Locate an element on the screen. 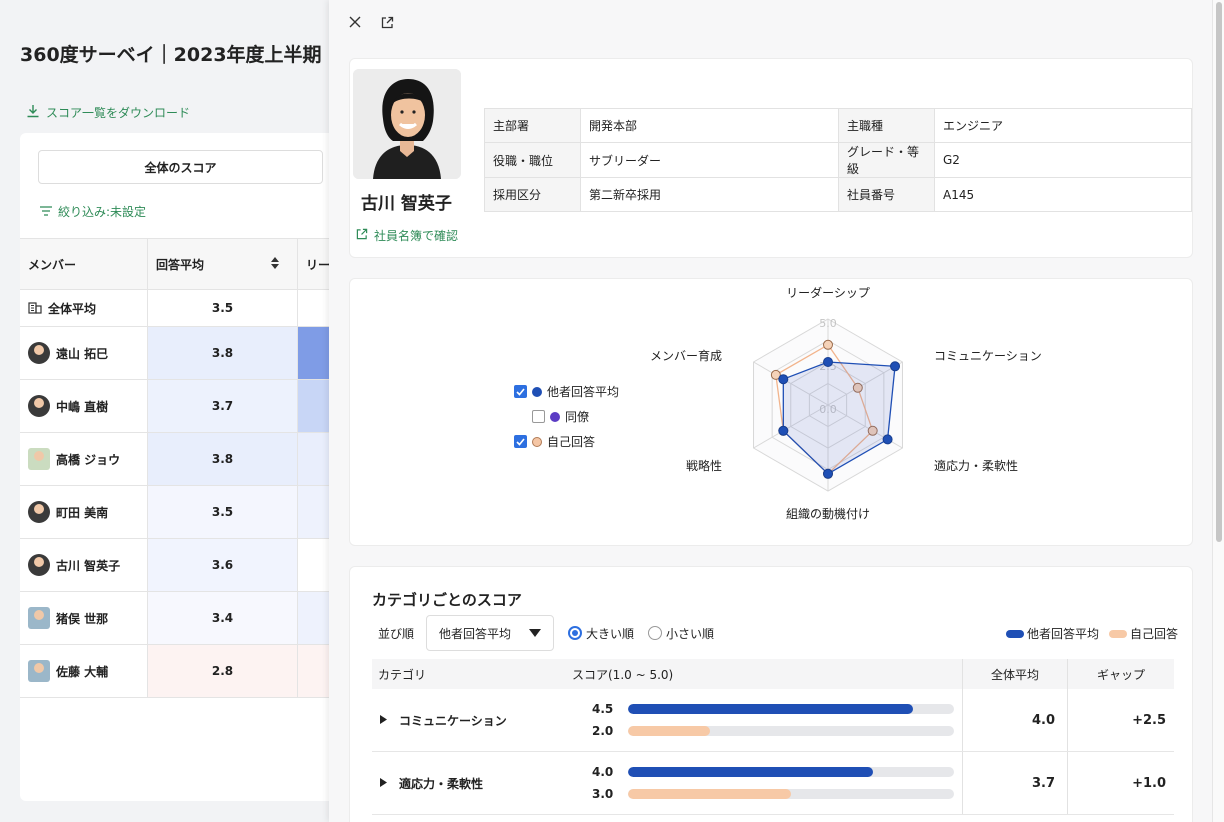 This screenshot has height=822, width=1224. table-row: 遠山 拓巳 3.8 is located at coordinates (180, 353).